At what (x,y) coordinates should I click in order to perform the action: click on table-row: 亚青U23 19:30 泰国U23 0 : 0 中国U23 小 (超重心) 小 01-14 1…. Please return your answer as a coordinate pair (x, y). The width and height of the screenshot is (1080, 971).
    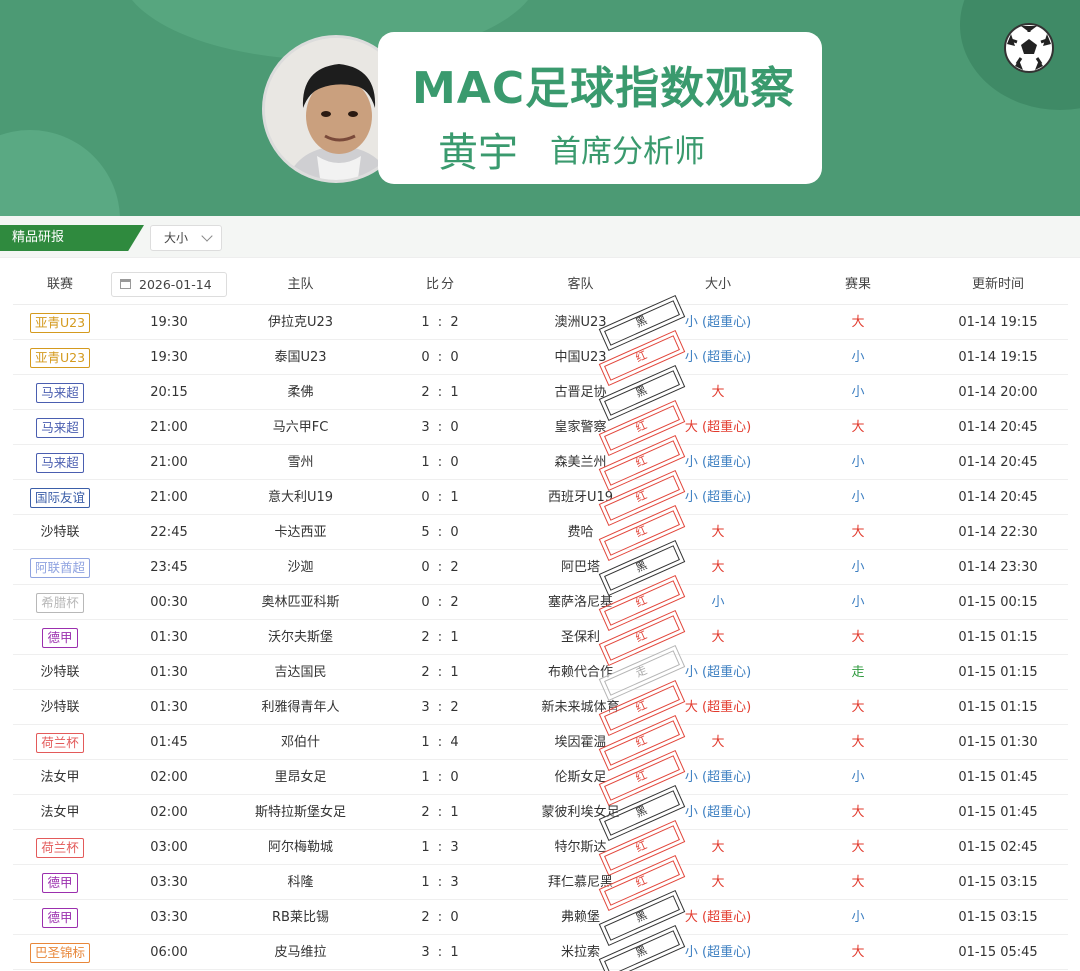
    Looking at the image, I should click on (540, 358).